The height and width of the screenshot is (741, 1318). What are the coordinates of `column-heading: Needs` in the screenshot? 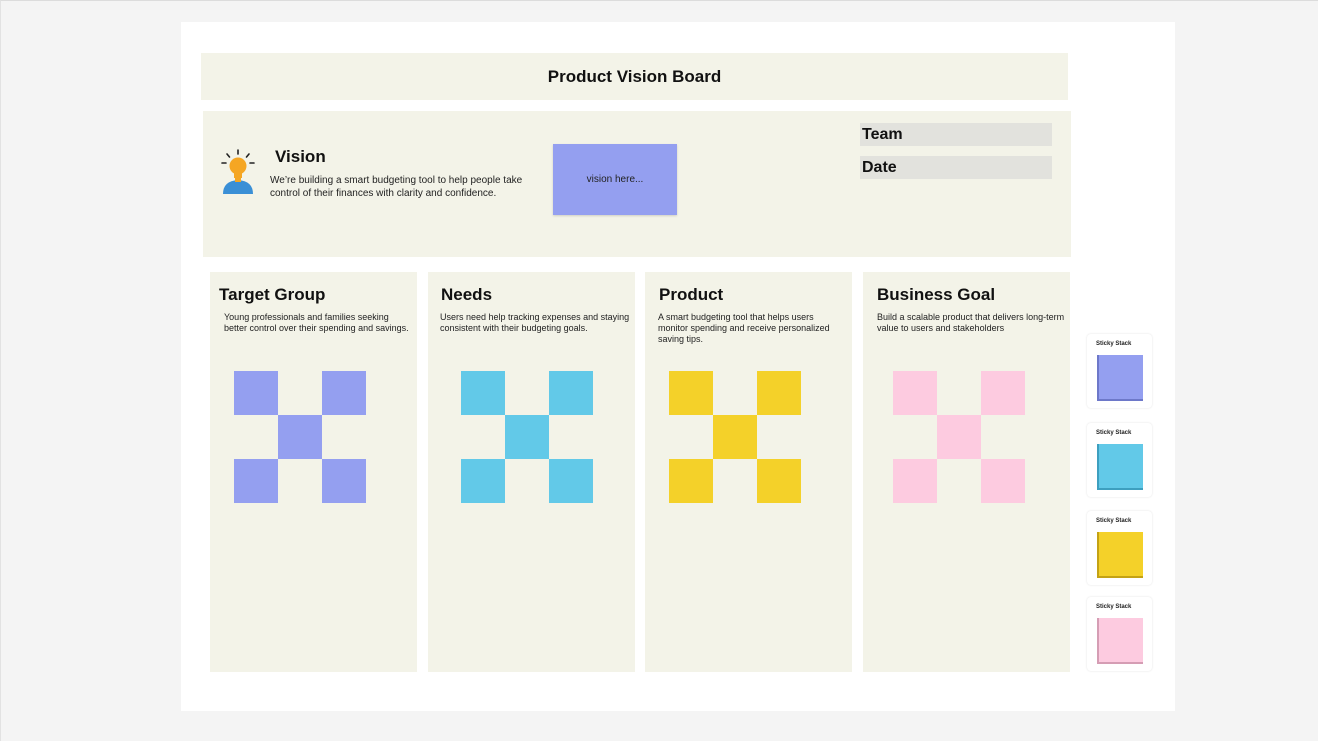 It's located at (467, 294).